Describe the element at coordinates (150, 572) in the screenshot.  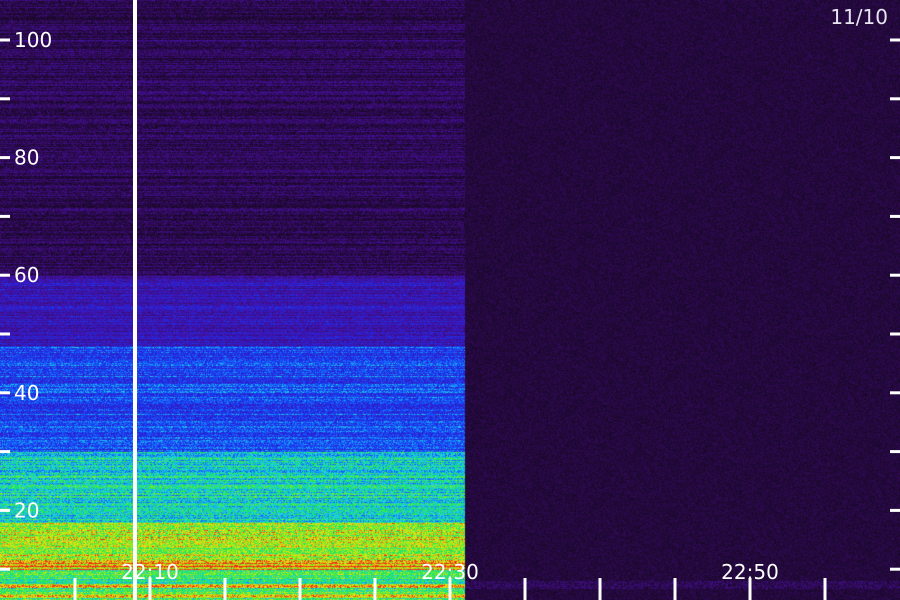
I see `x-tick-label: 22:10` at that location.